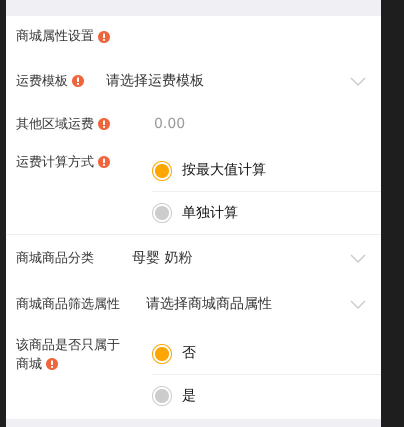 This screenshot has width=404, height=427. I want to click on select-field: 请选择商城商品属性, so click(256, 304).